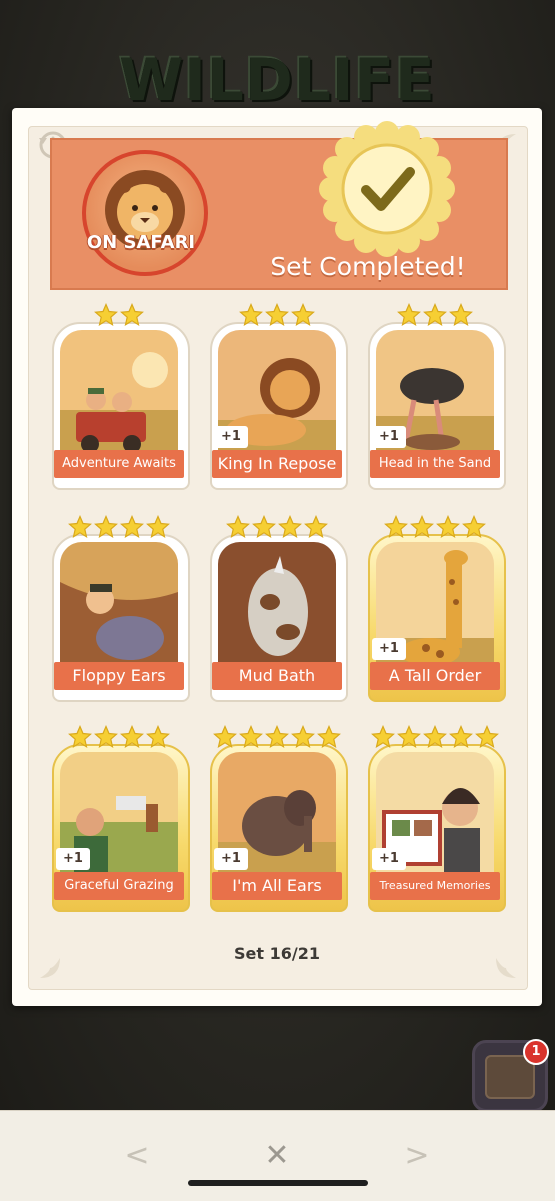 The height and width of the screenshot is (1201, 555). I want to click on sticker-card: Floppy Ears, so click(121, 607).